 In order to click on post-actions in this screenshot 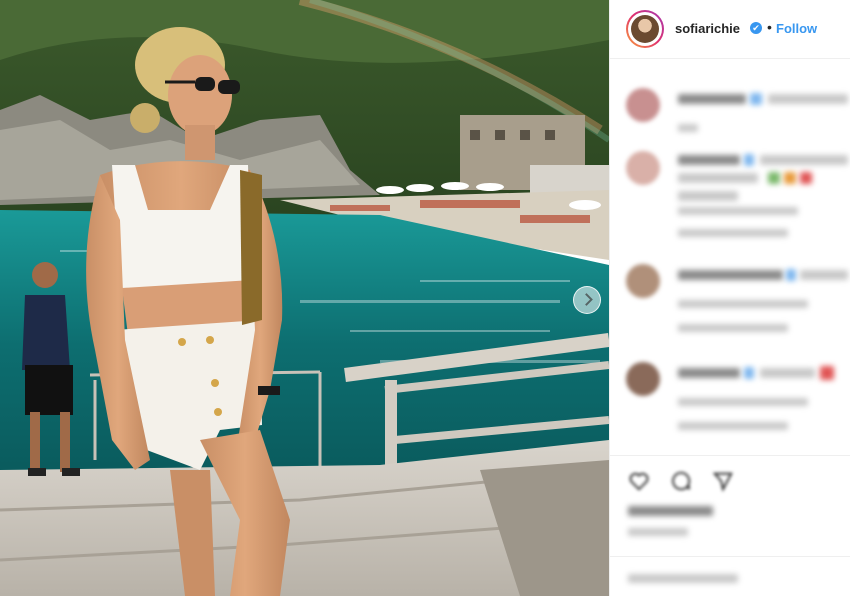, I will do `click(730, 526)`.